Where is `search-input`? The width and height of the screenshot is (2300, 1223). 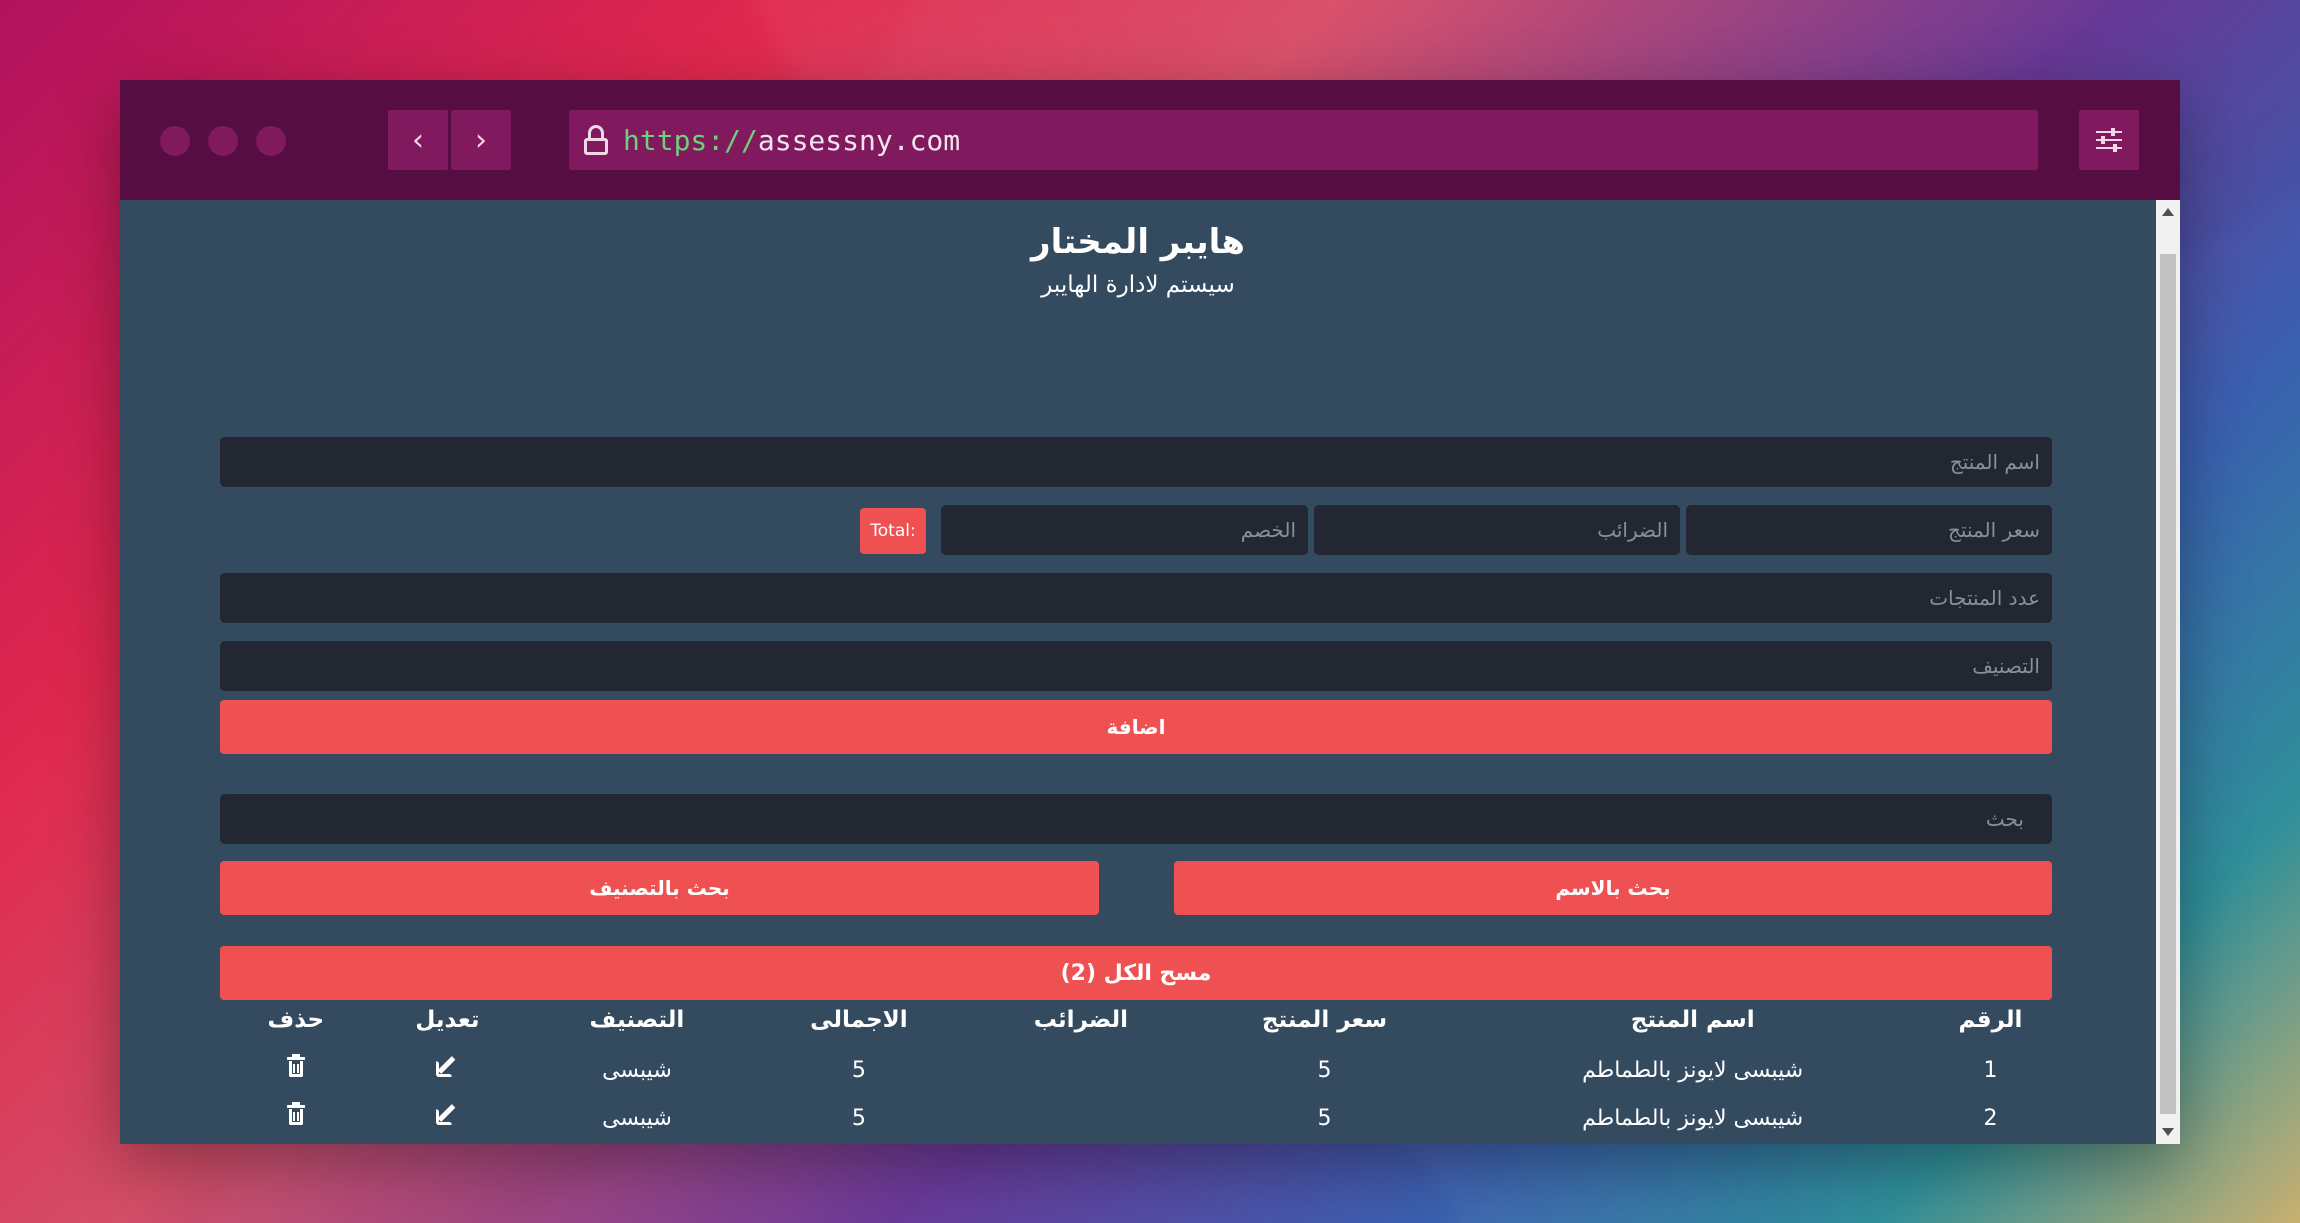
search-input is located at coordinates (1136, 819).